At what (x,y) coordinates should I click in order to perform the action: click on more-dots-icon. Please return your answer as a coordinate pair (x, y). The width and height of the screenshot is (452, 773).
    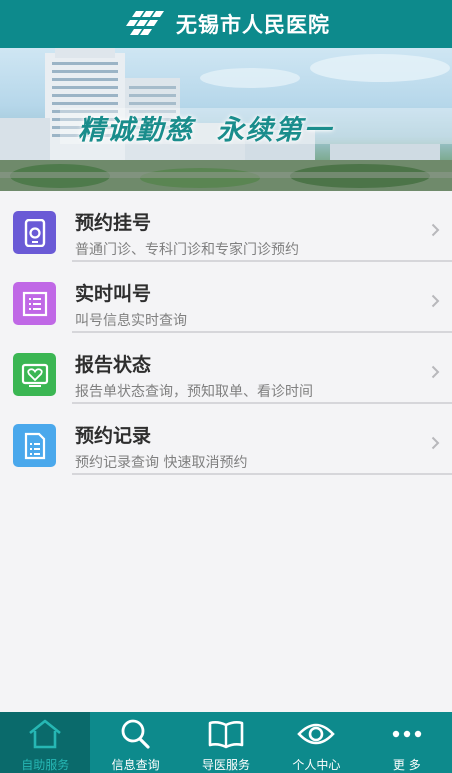
    Looking at the image, I should click on (407, 734).